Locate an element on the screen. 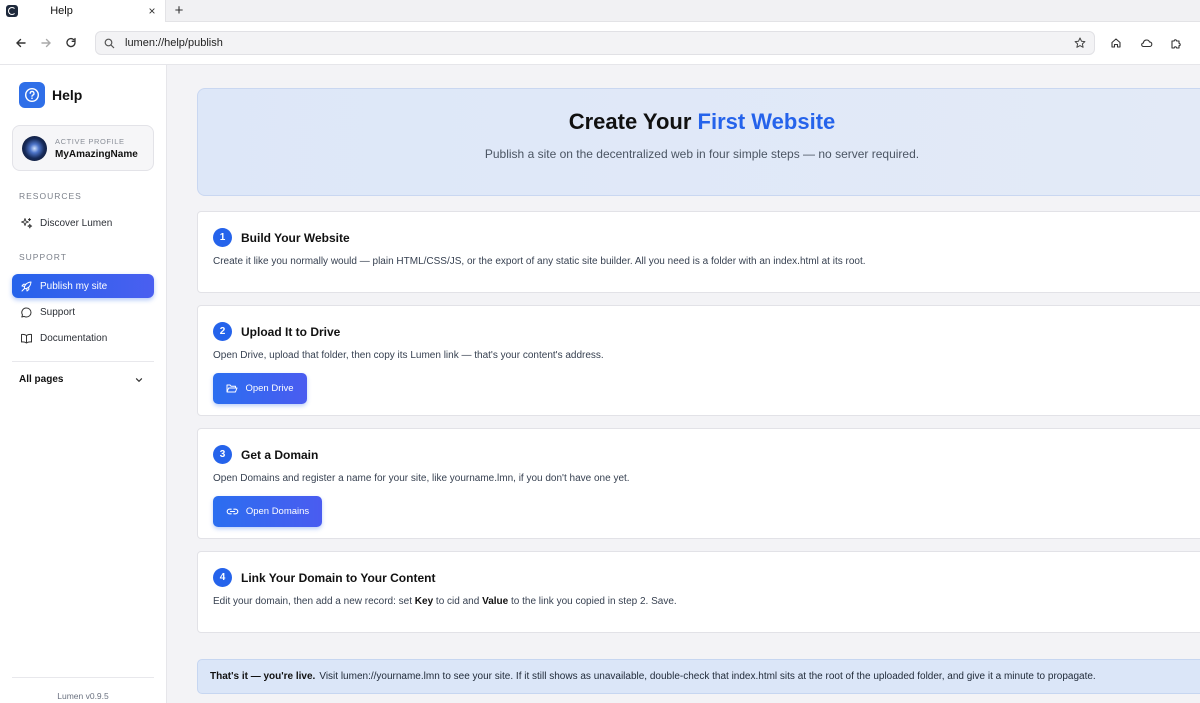 Image resolution: width=1200 pixels, height=703 pixels. forward-button is located at coordinates (46, 43).